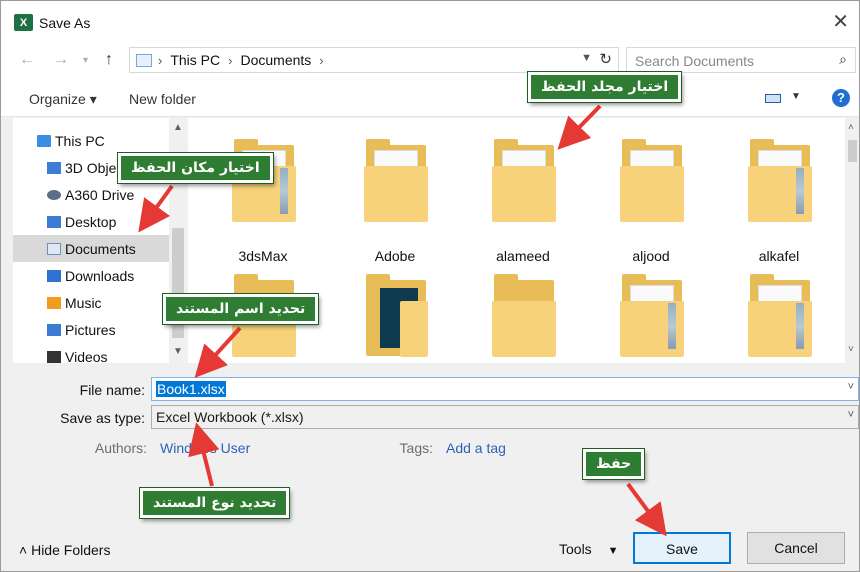 Image resolution: width=860 pixels, height=572 pixels. What do you see at coordinates (85, 60) in the screenshot?
I see `recent-locations-icon: ▾` at bounding box center [85, 60].